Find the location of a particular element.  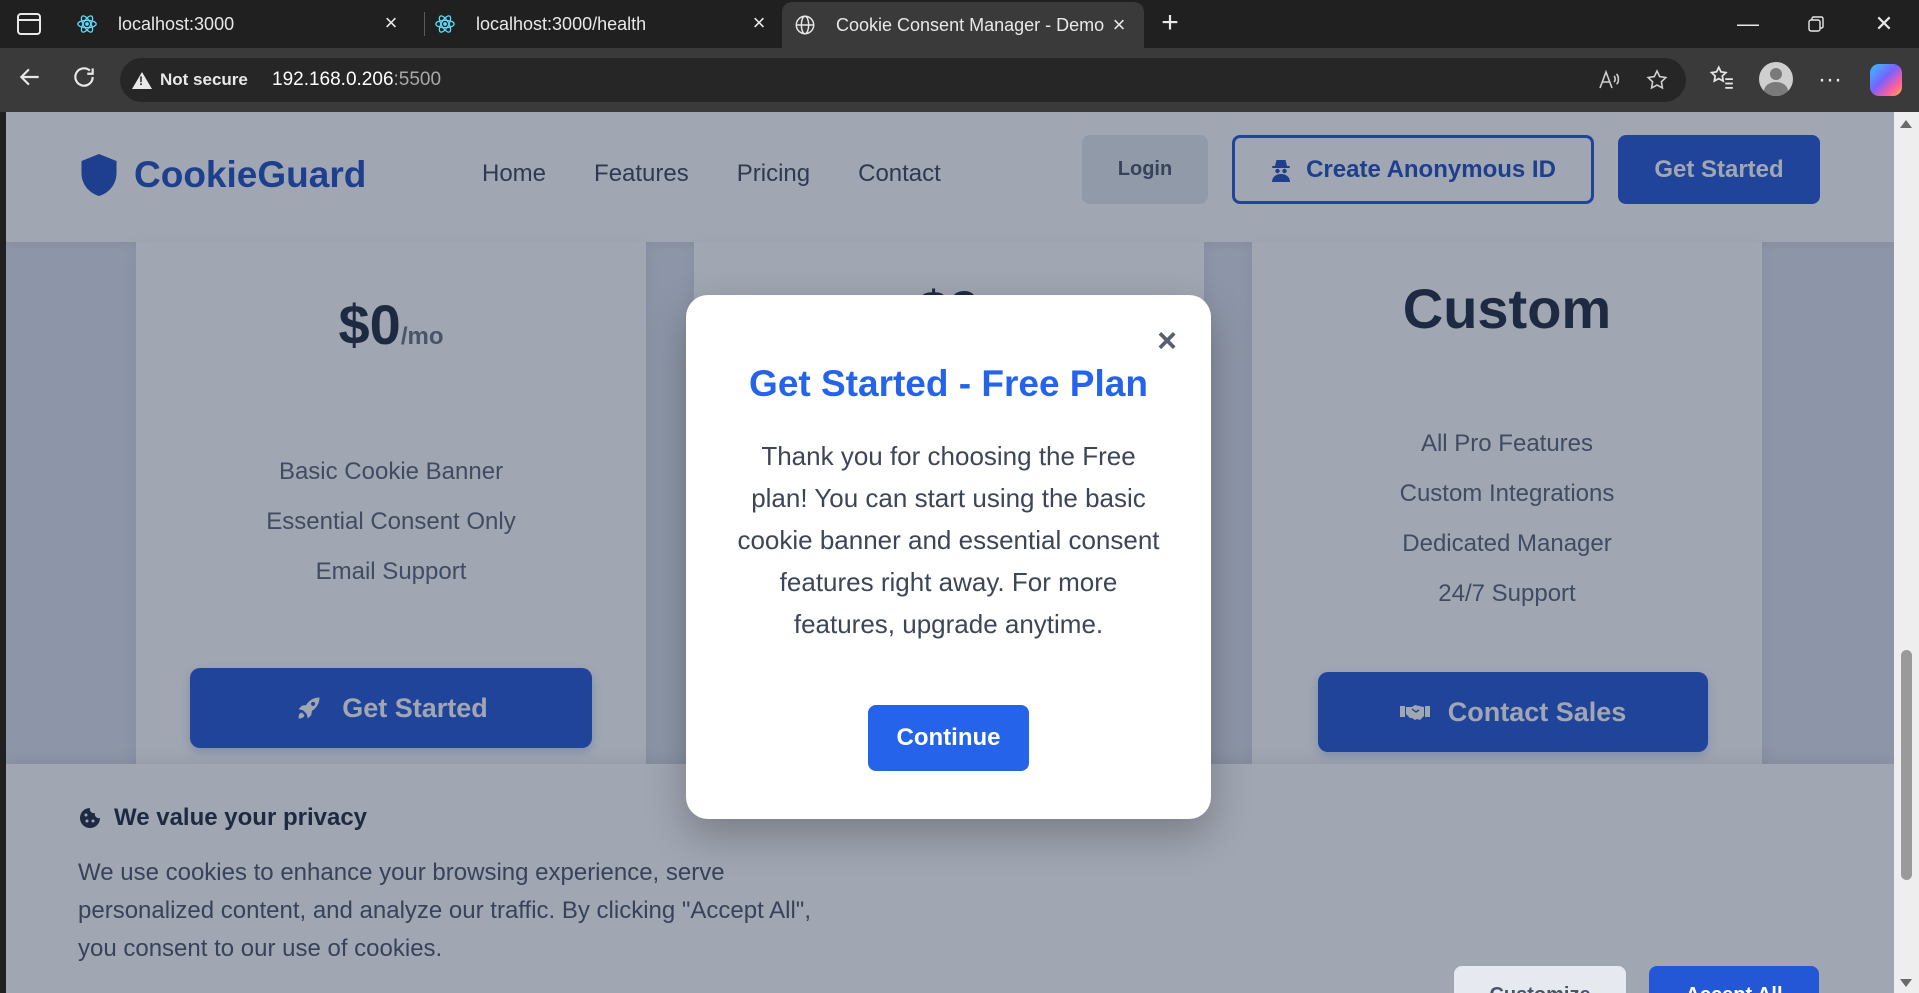

scrollbar-thumb is located at coordinates (1906, 765).